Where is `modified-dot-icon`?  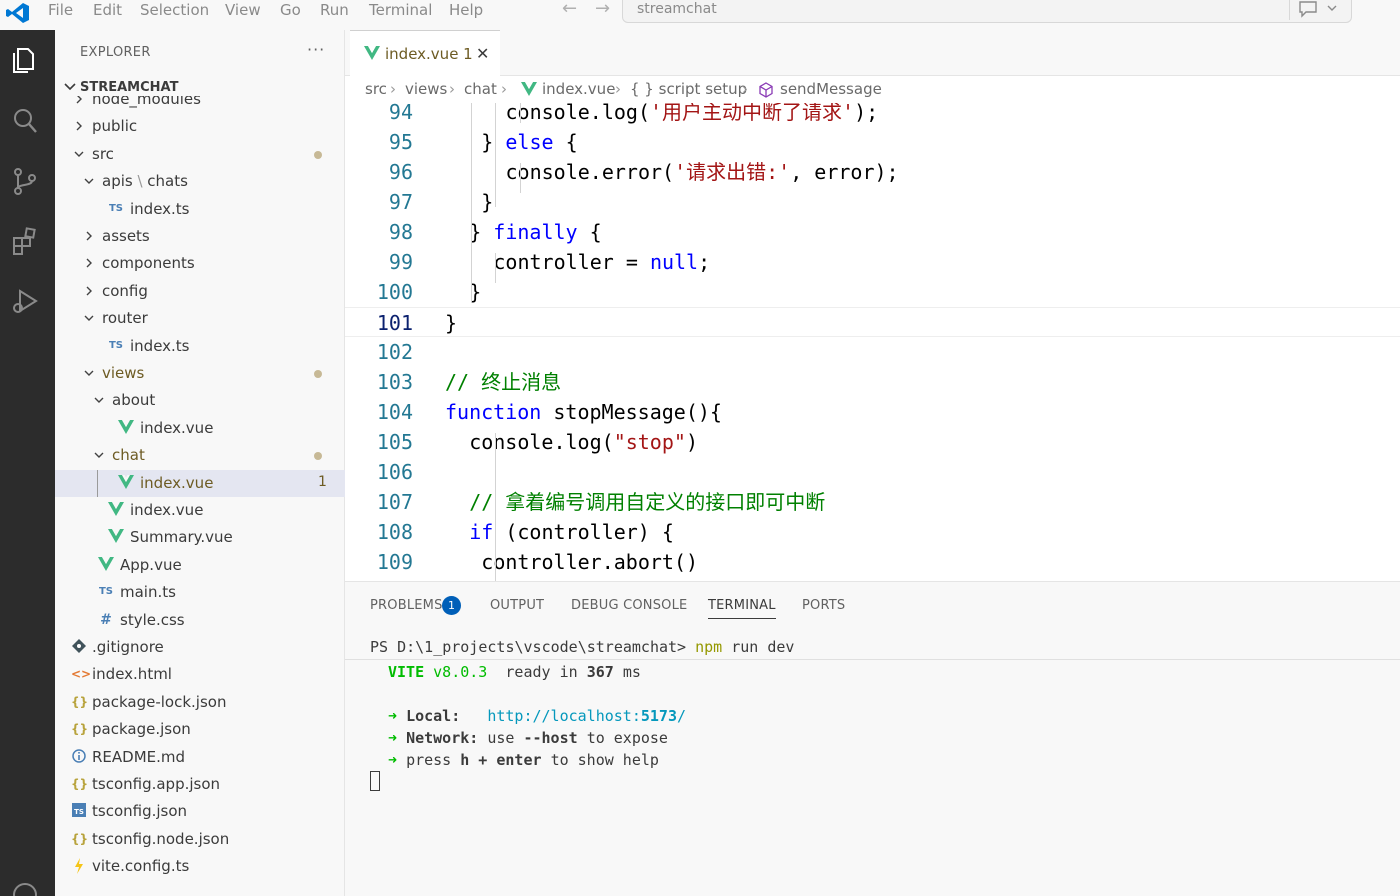
modified-dot-icon is located at coordinates (318, 154).